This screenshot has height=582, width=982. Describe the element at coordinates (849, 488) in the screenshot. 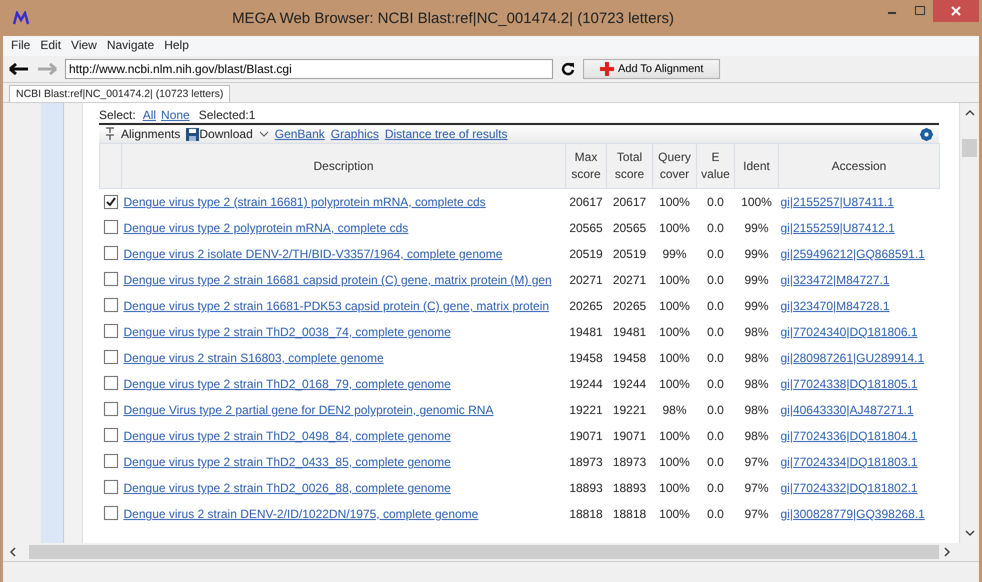

I see `accession-link: gi|77024332|DQ181802.1` at that location.